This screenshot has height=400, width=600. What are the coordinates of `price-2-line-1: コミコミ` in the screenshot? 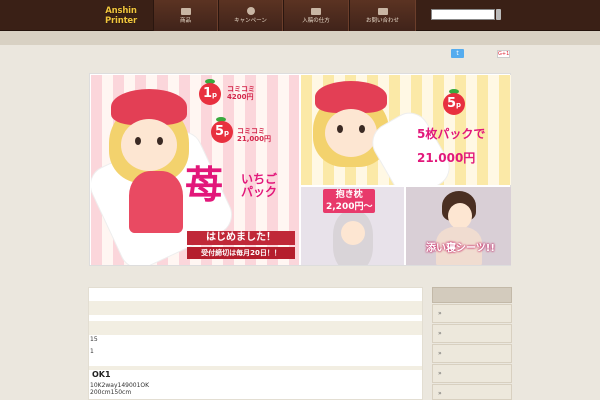 It's located at (251, 131).